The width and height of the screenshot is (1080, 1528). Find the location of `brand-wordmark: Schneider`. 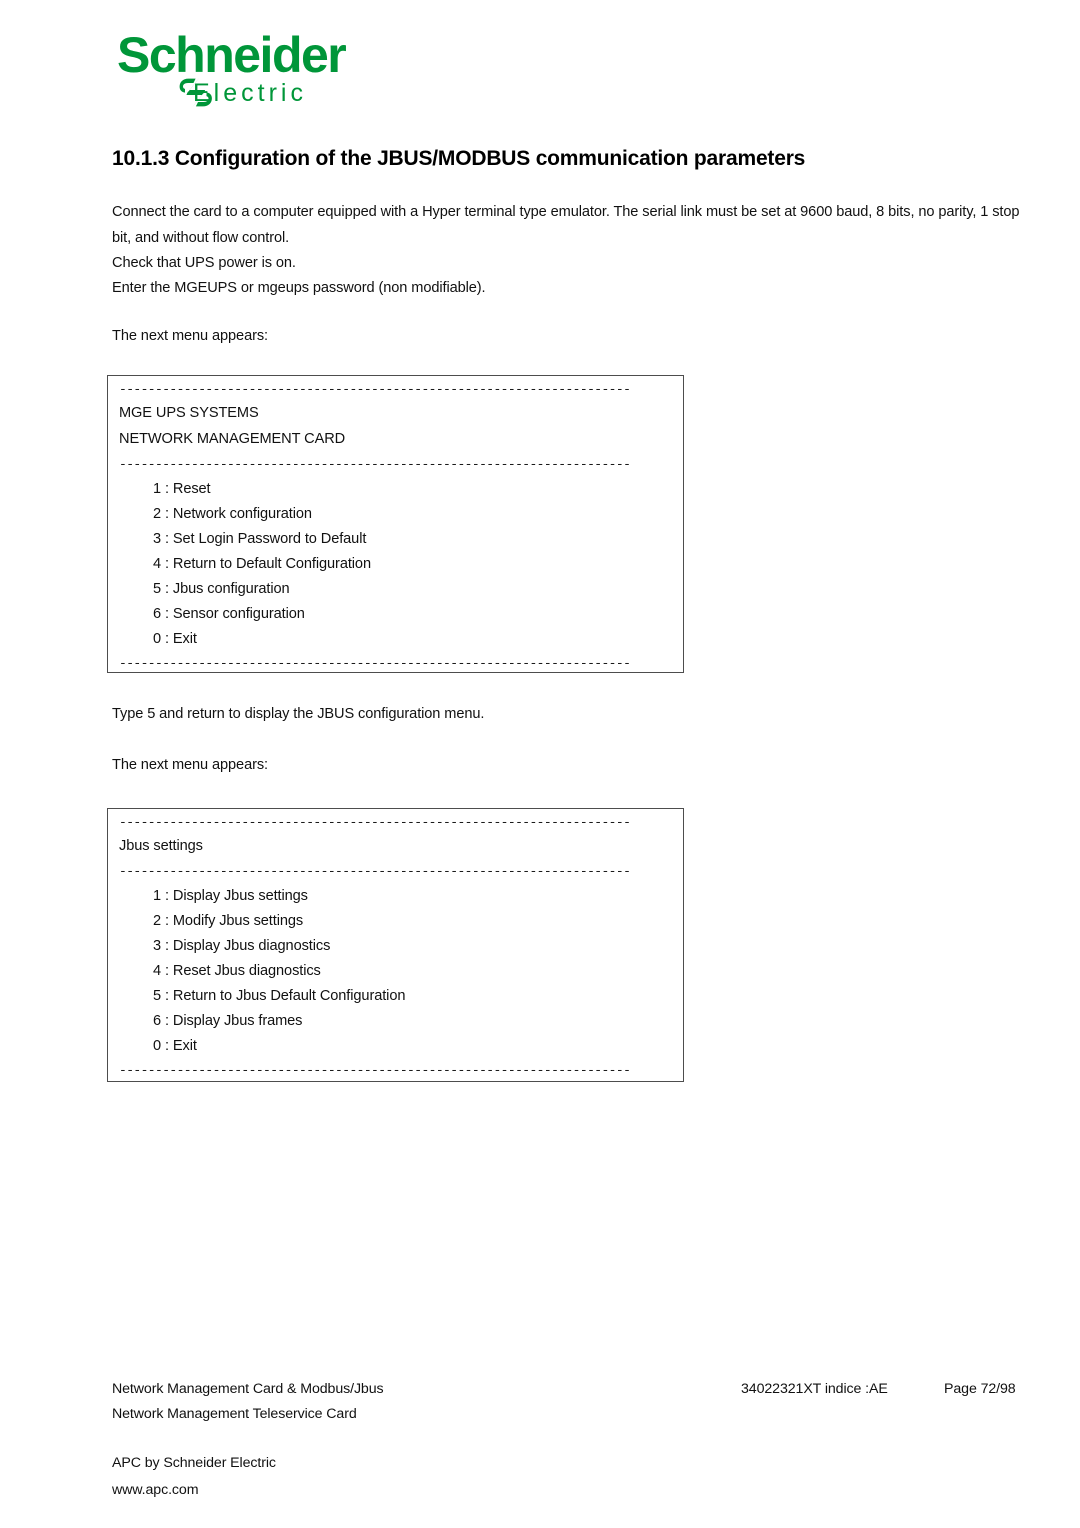

brand-wordmark: Schneider is located at coordinates (232, 55).